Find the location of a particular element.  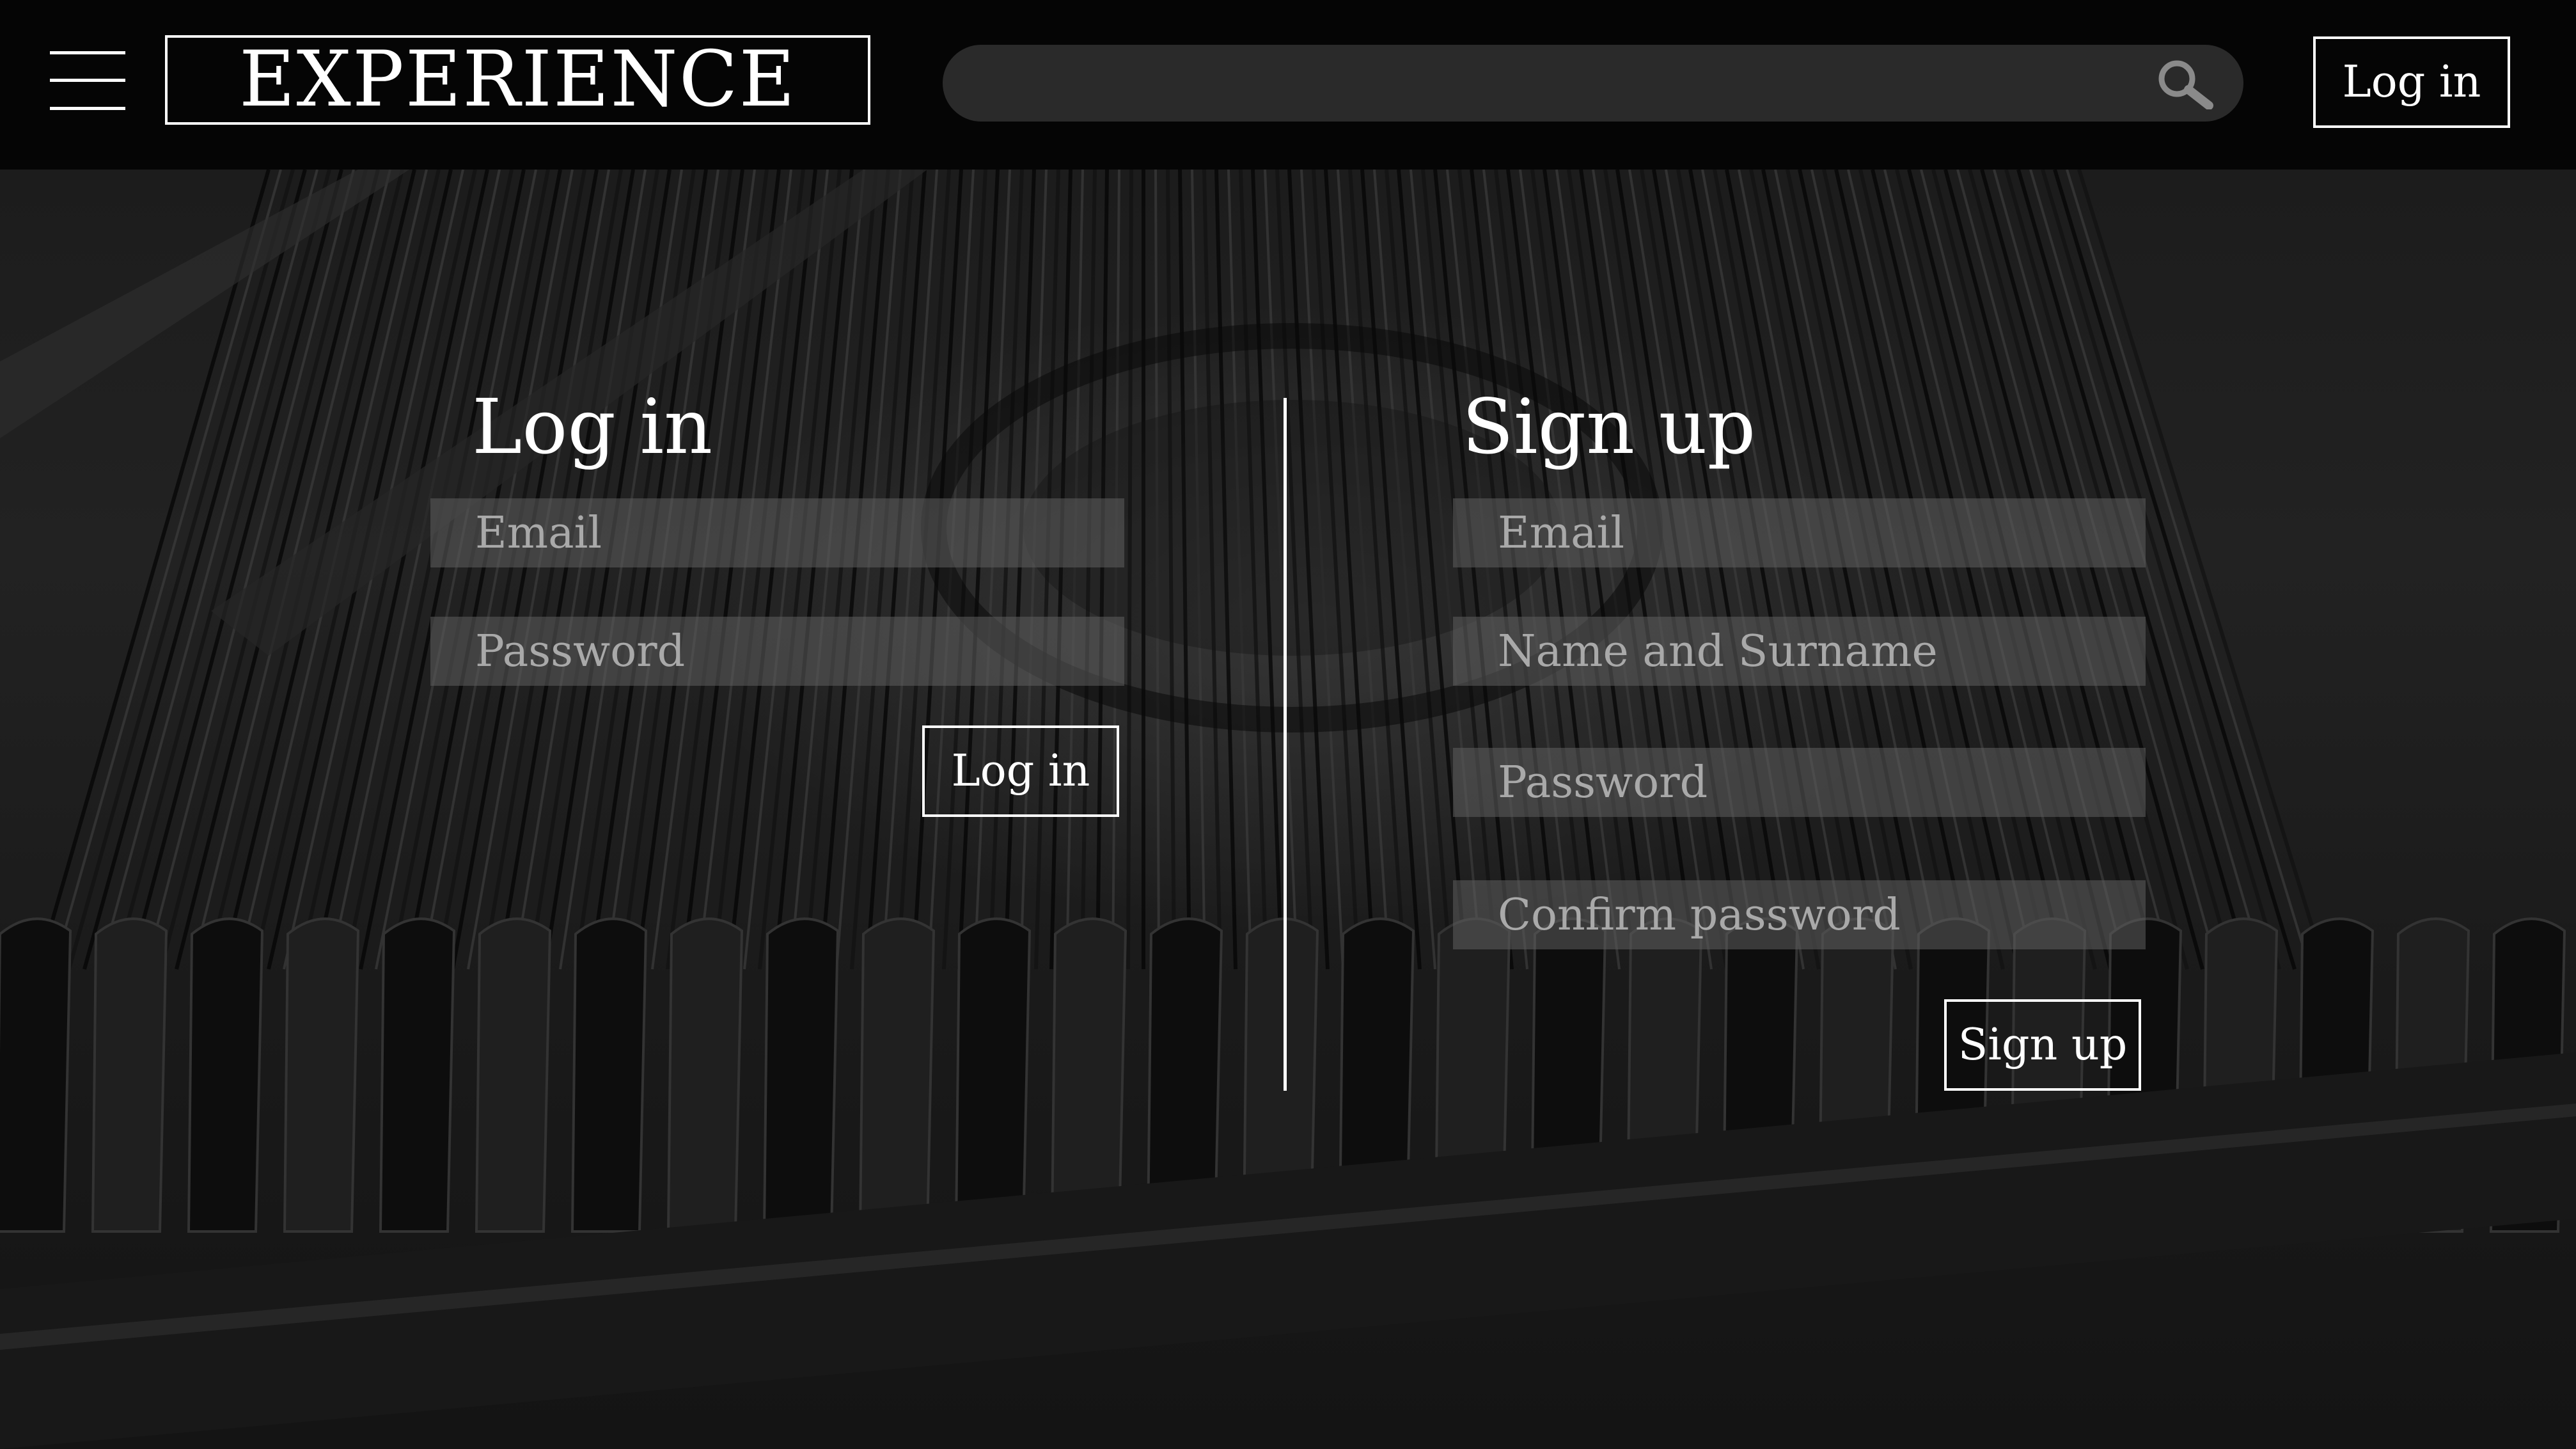

search-input is located at coordinates (1593, 83).